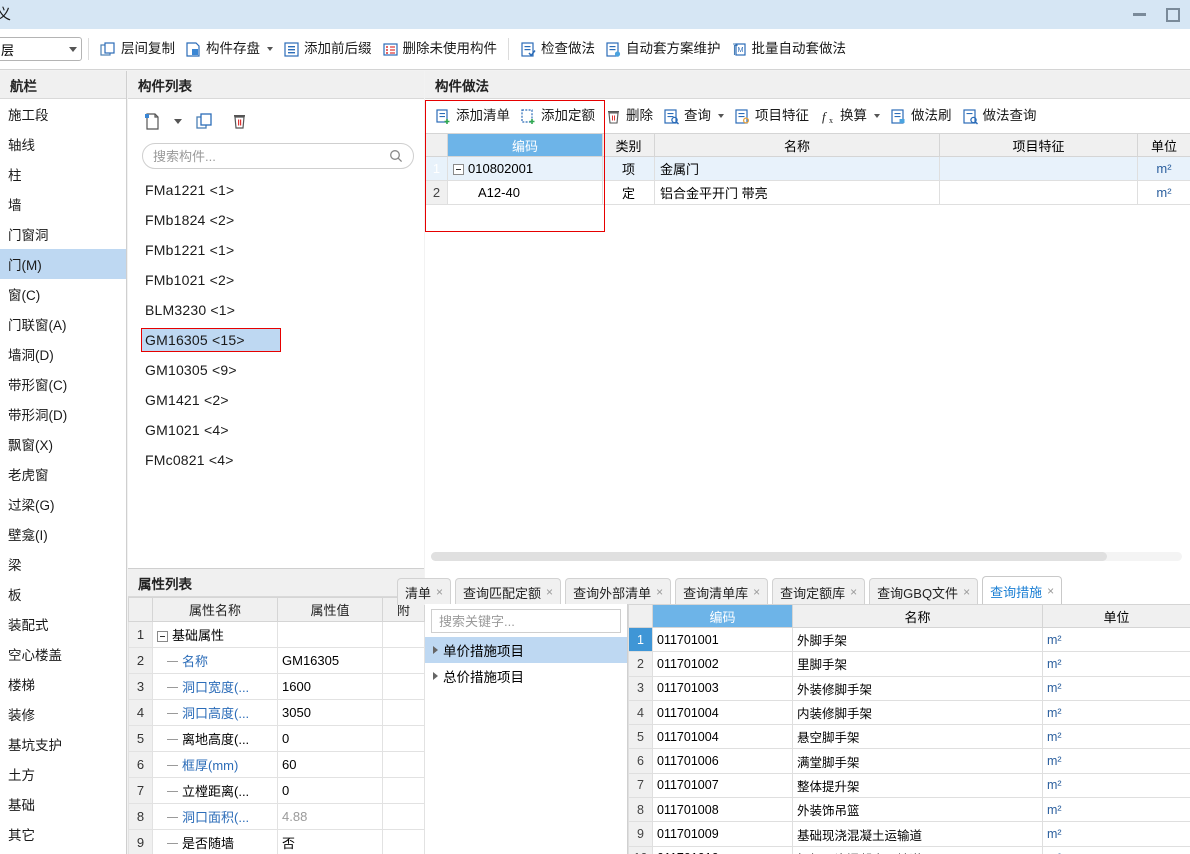 Image resolution: width=1190 pixels, height=854 pixels. I want to click on copy-component-button, so click(204, 121).